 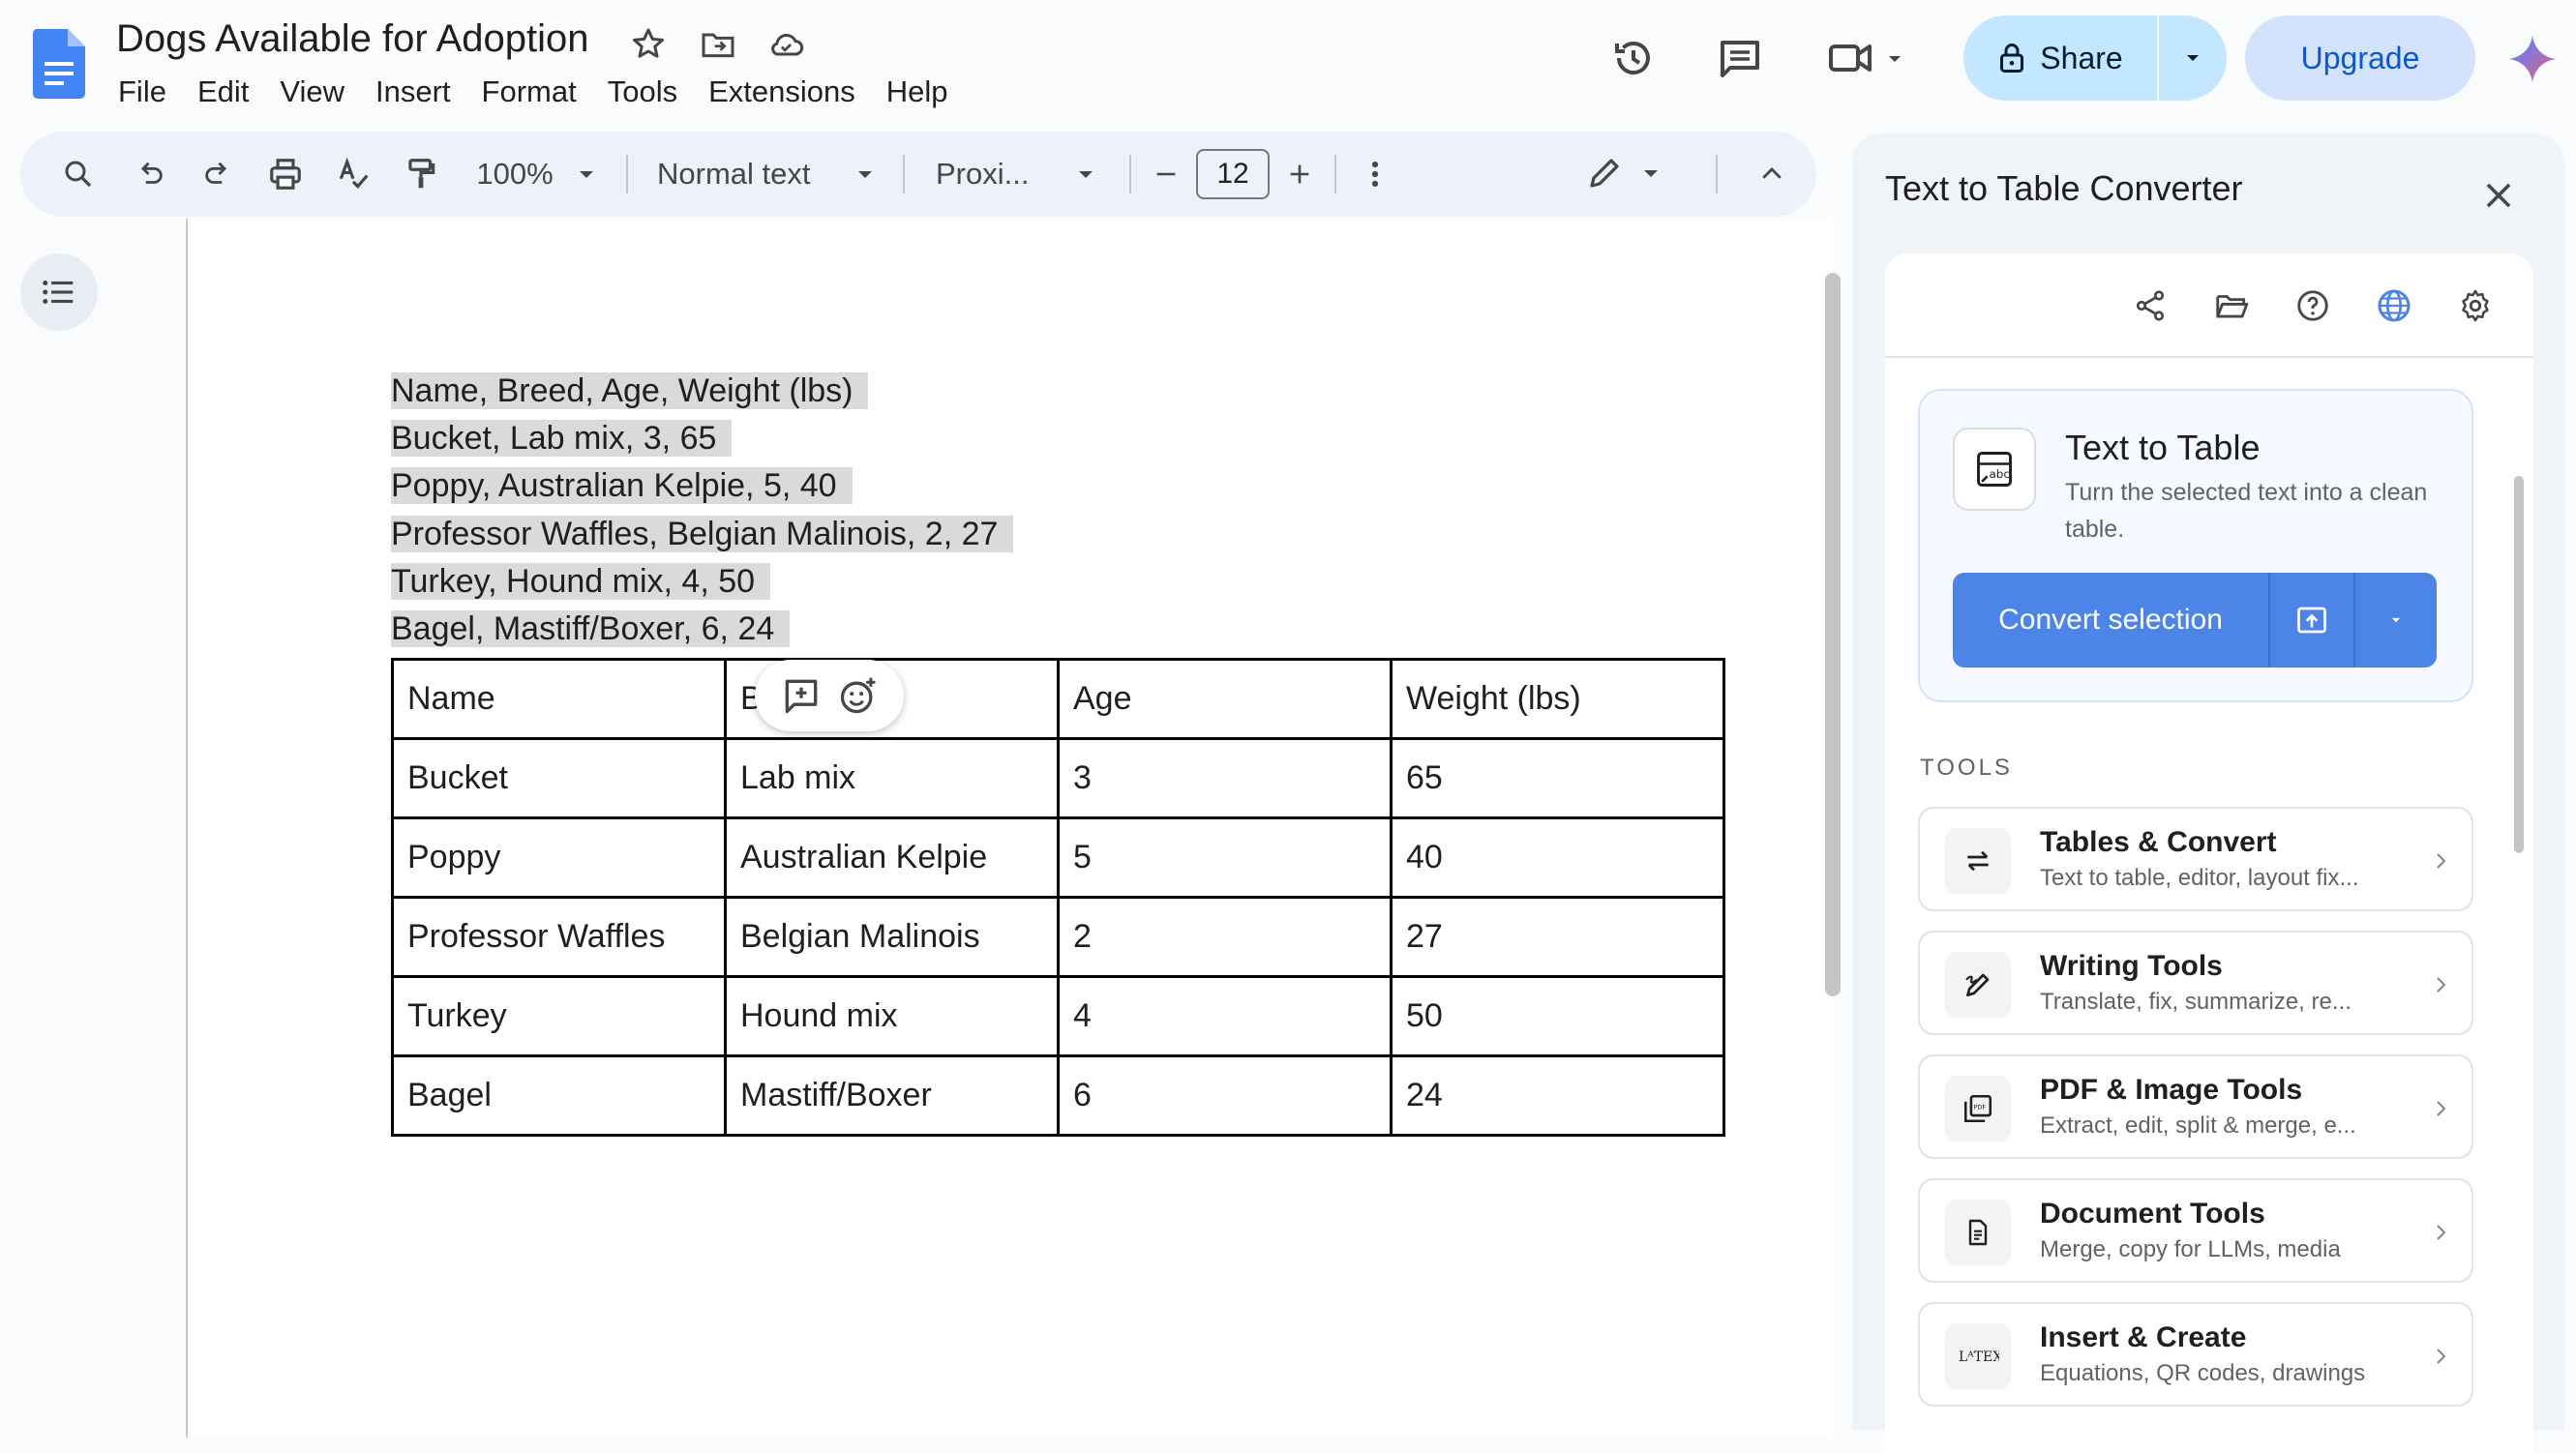 I want to click on docs-logo-icon, so click(x=59, y=64).